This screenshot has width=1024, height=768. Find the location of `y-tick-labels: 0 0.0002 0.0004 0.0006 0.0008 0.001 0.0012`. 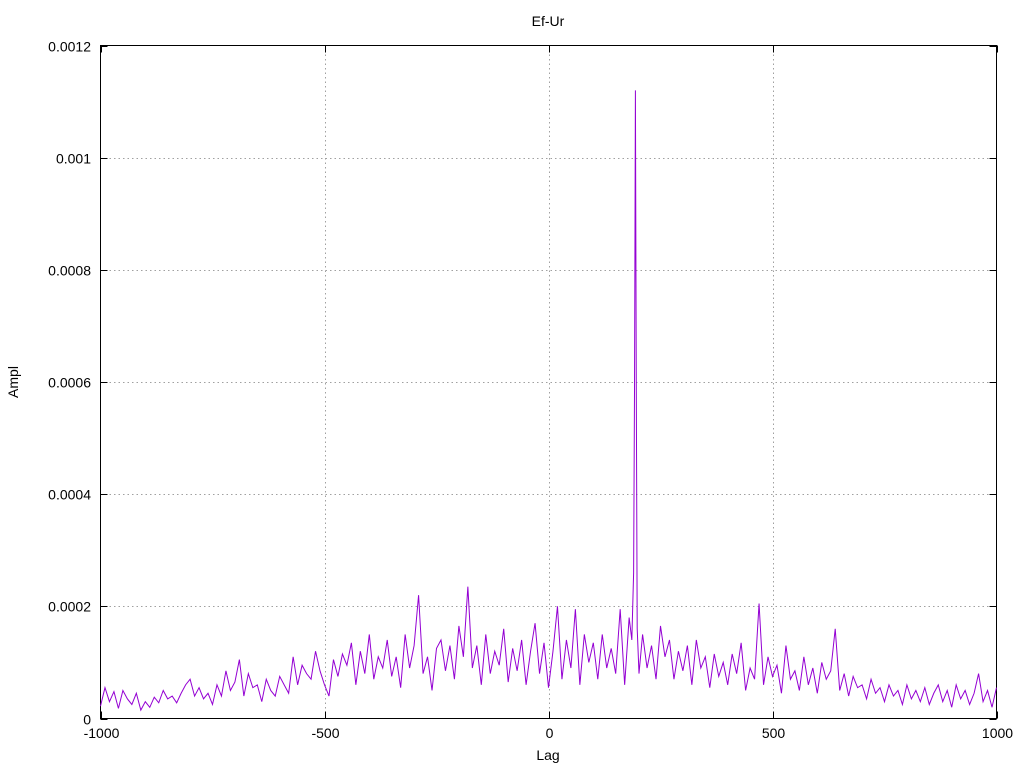

y-tick-labels: 0 0.0002 0.0004 0.0006 0.0008 0.001 0.0012 is located at coordinates (69, 383).